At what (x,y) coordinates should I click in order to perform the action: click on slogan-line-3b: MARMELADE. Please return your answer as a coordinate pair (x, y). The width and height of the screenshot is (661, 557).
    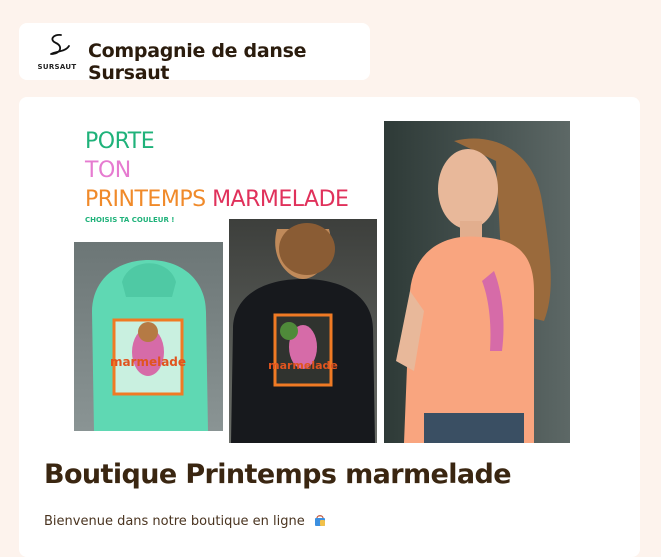
    Looking at the image, I should click on (280, 199).